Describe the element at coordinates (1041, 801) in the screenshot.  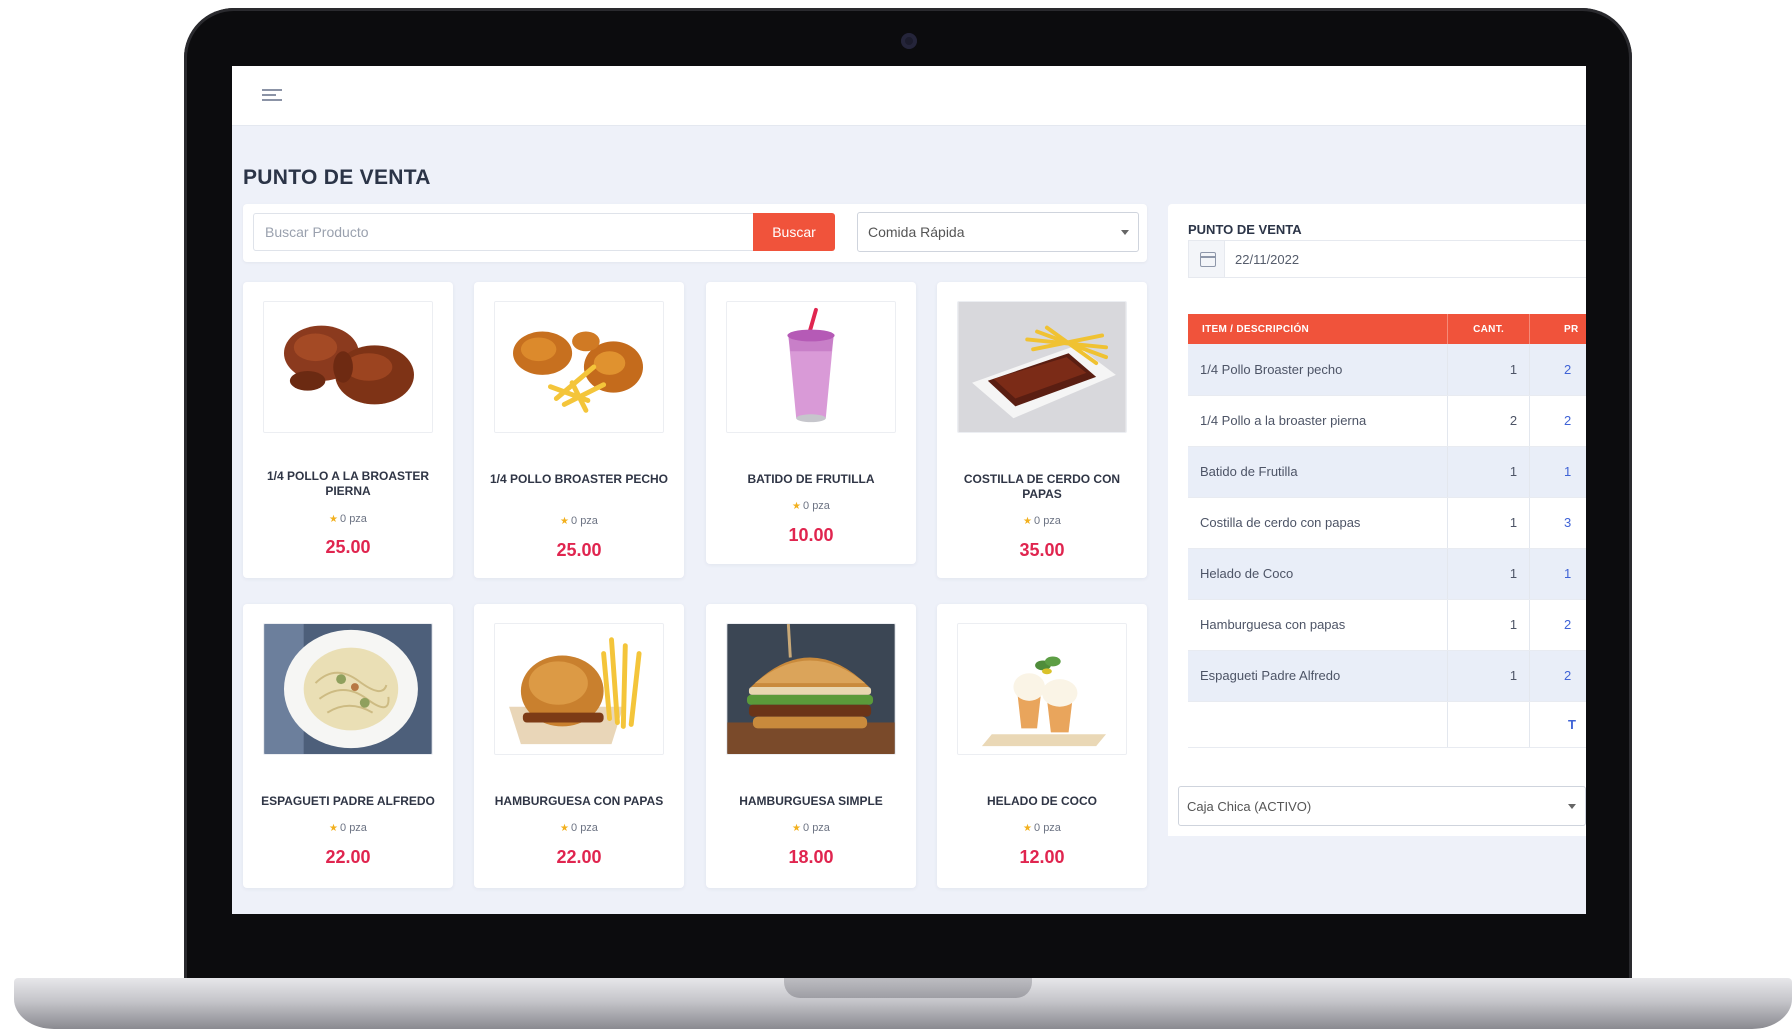
I see `product-name: HELADO DE COCO` at that location.